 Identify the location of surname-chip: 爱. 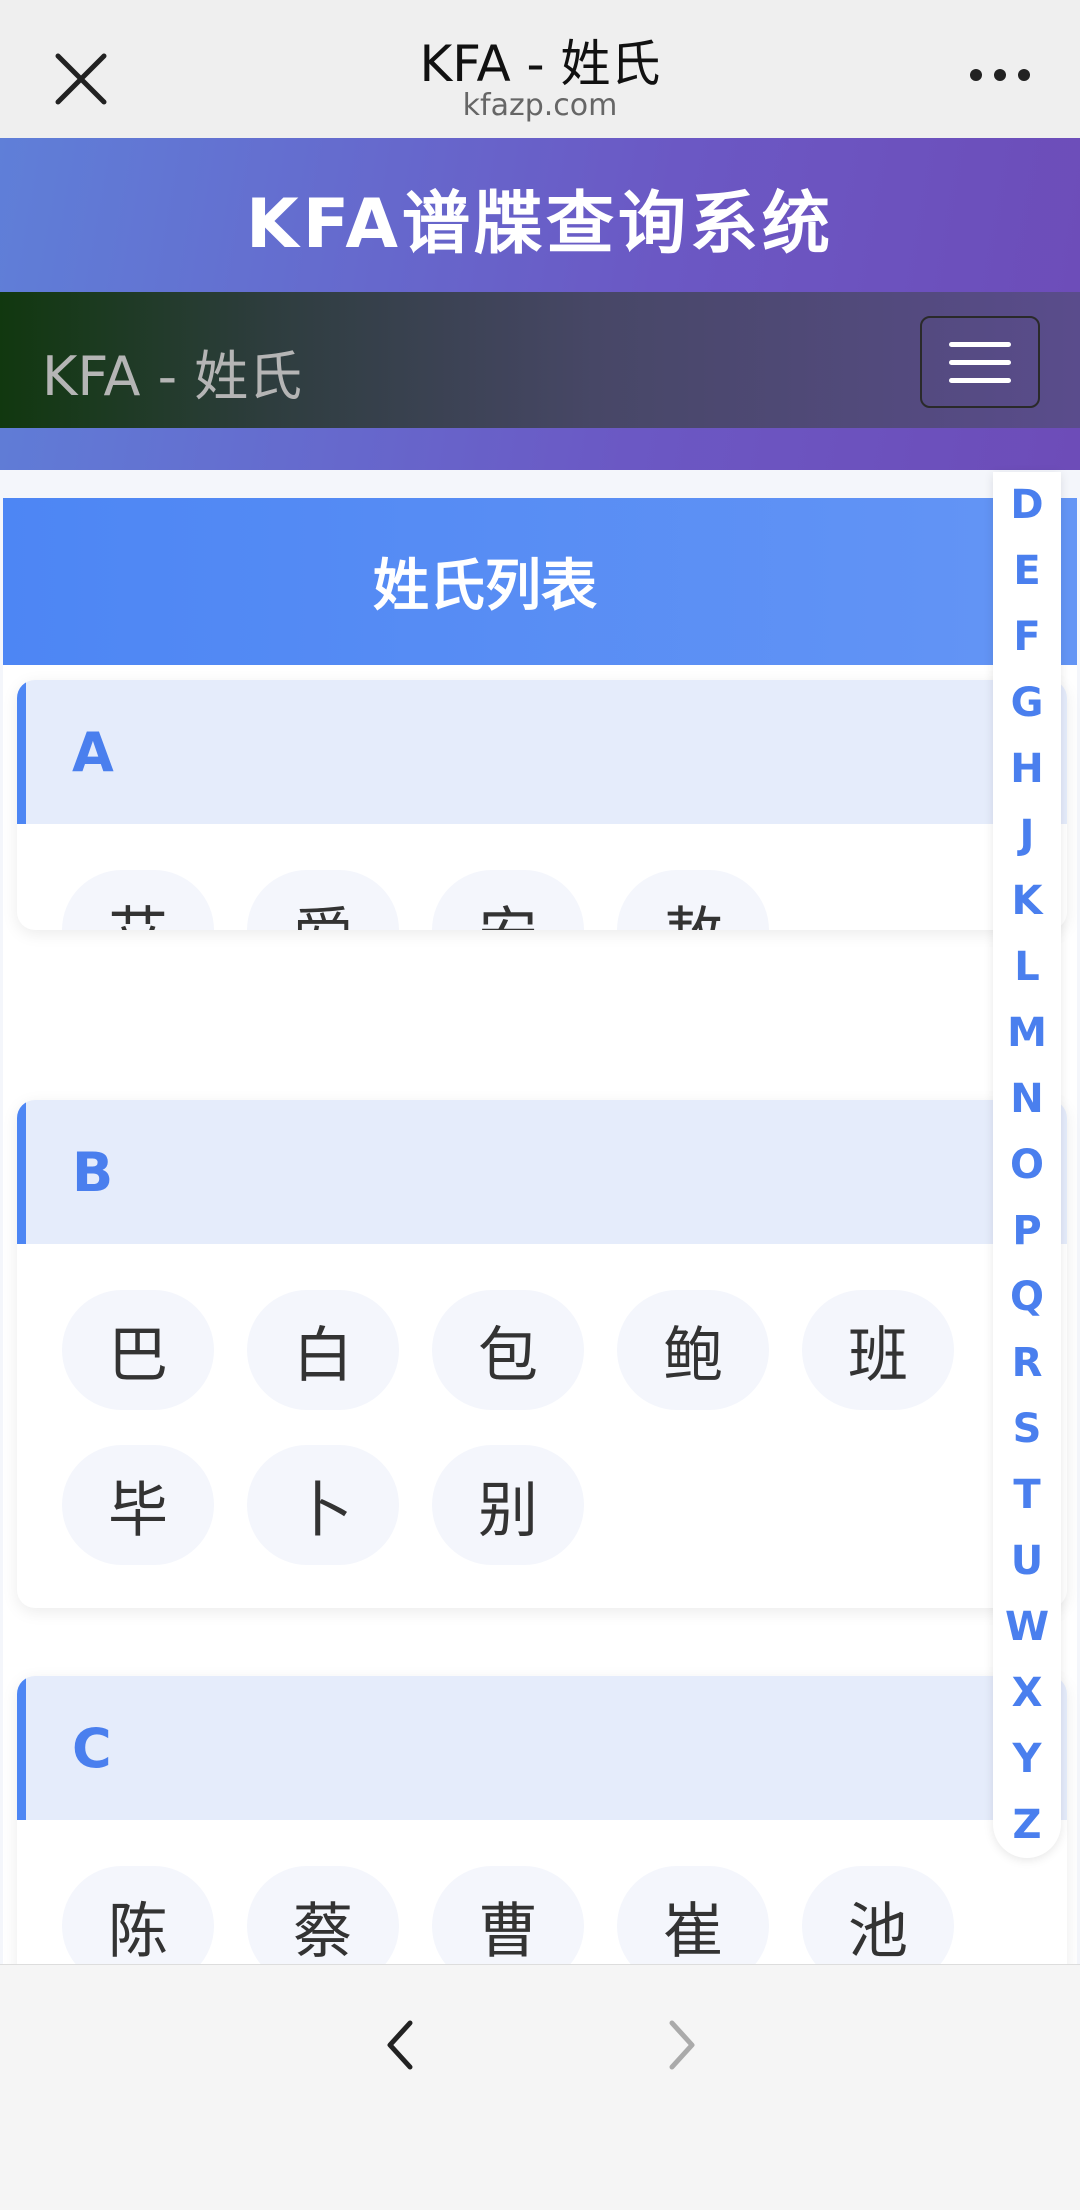
(323, 900).